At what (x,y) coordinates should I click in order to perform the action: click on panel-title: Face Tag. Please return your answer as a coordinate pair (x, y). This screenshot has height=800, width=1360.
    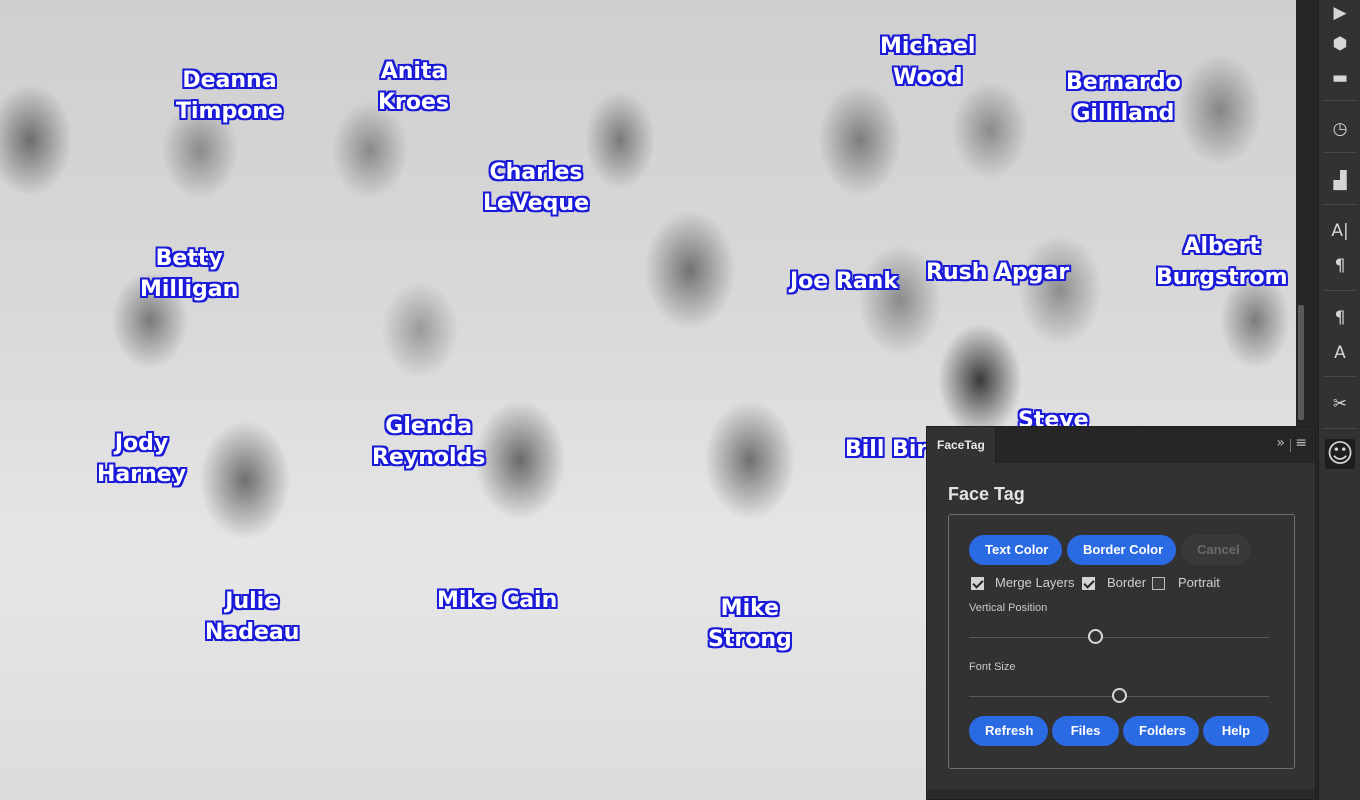
    Looking at the image, I should click on (986, 494).